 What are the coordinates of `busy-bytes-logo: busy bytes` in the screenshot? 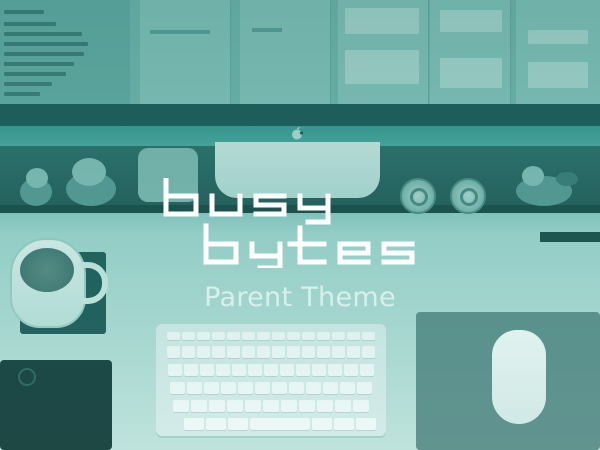 It's located at (287, 223).